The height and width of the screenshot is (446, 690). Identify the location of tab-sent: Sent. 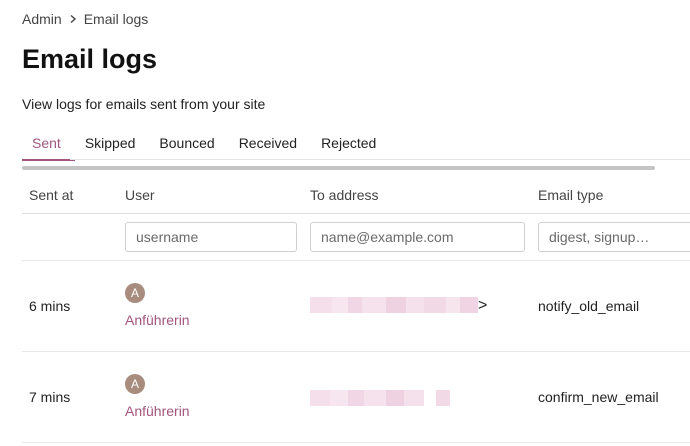
(48, 145).